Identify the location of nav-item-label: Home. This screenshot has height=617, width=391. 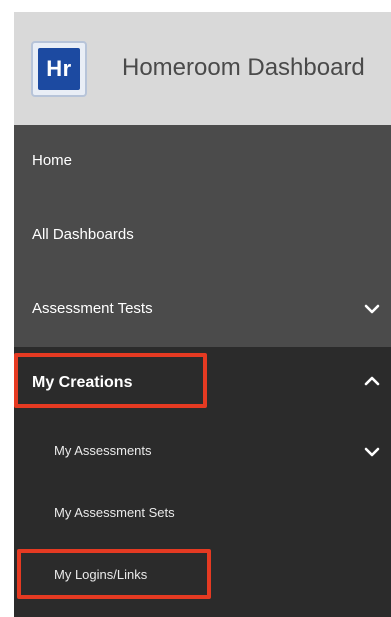
(52, 160).